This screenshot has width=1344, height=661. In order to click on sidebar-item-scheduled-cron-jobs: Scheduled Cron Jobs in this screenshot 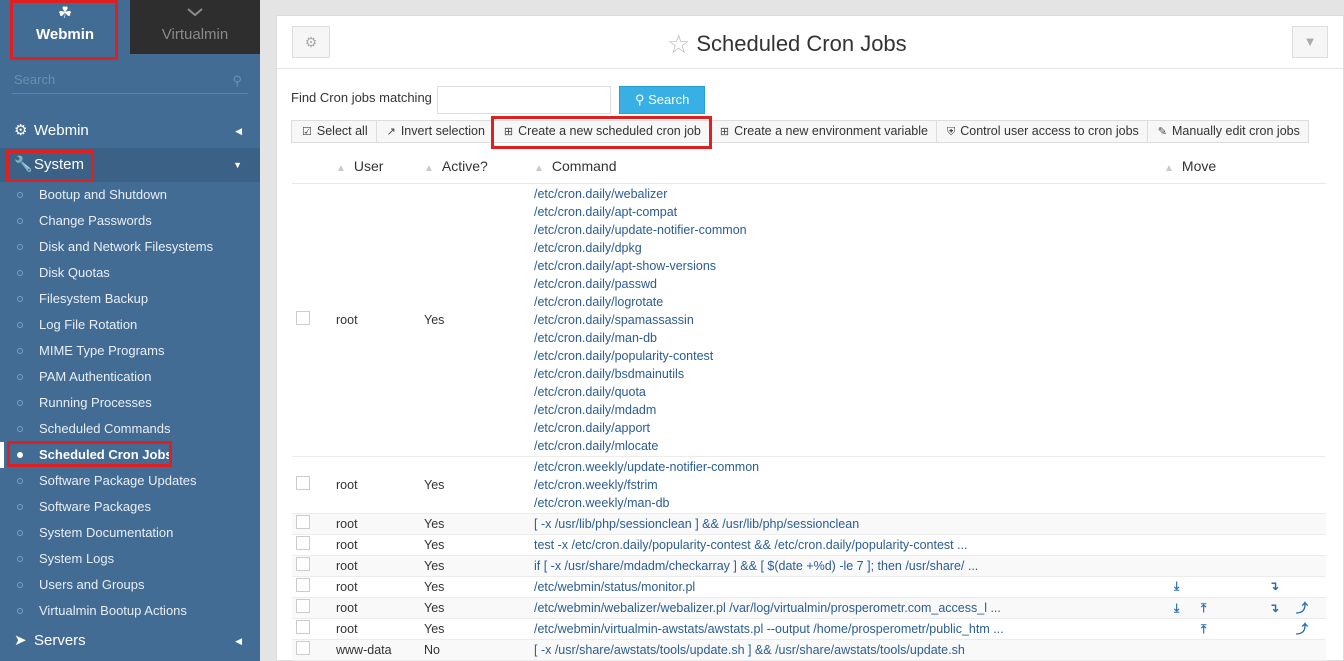, I will do `click(130, 454)`.